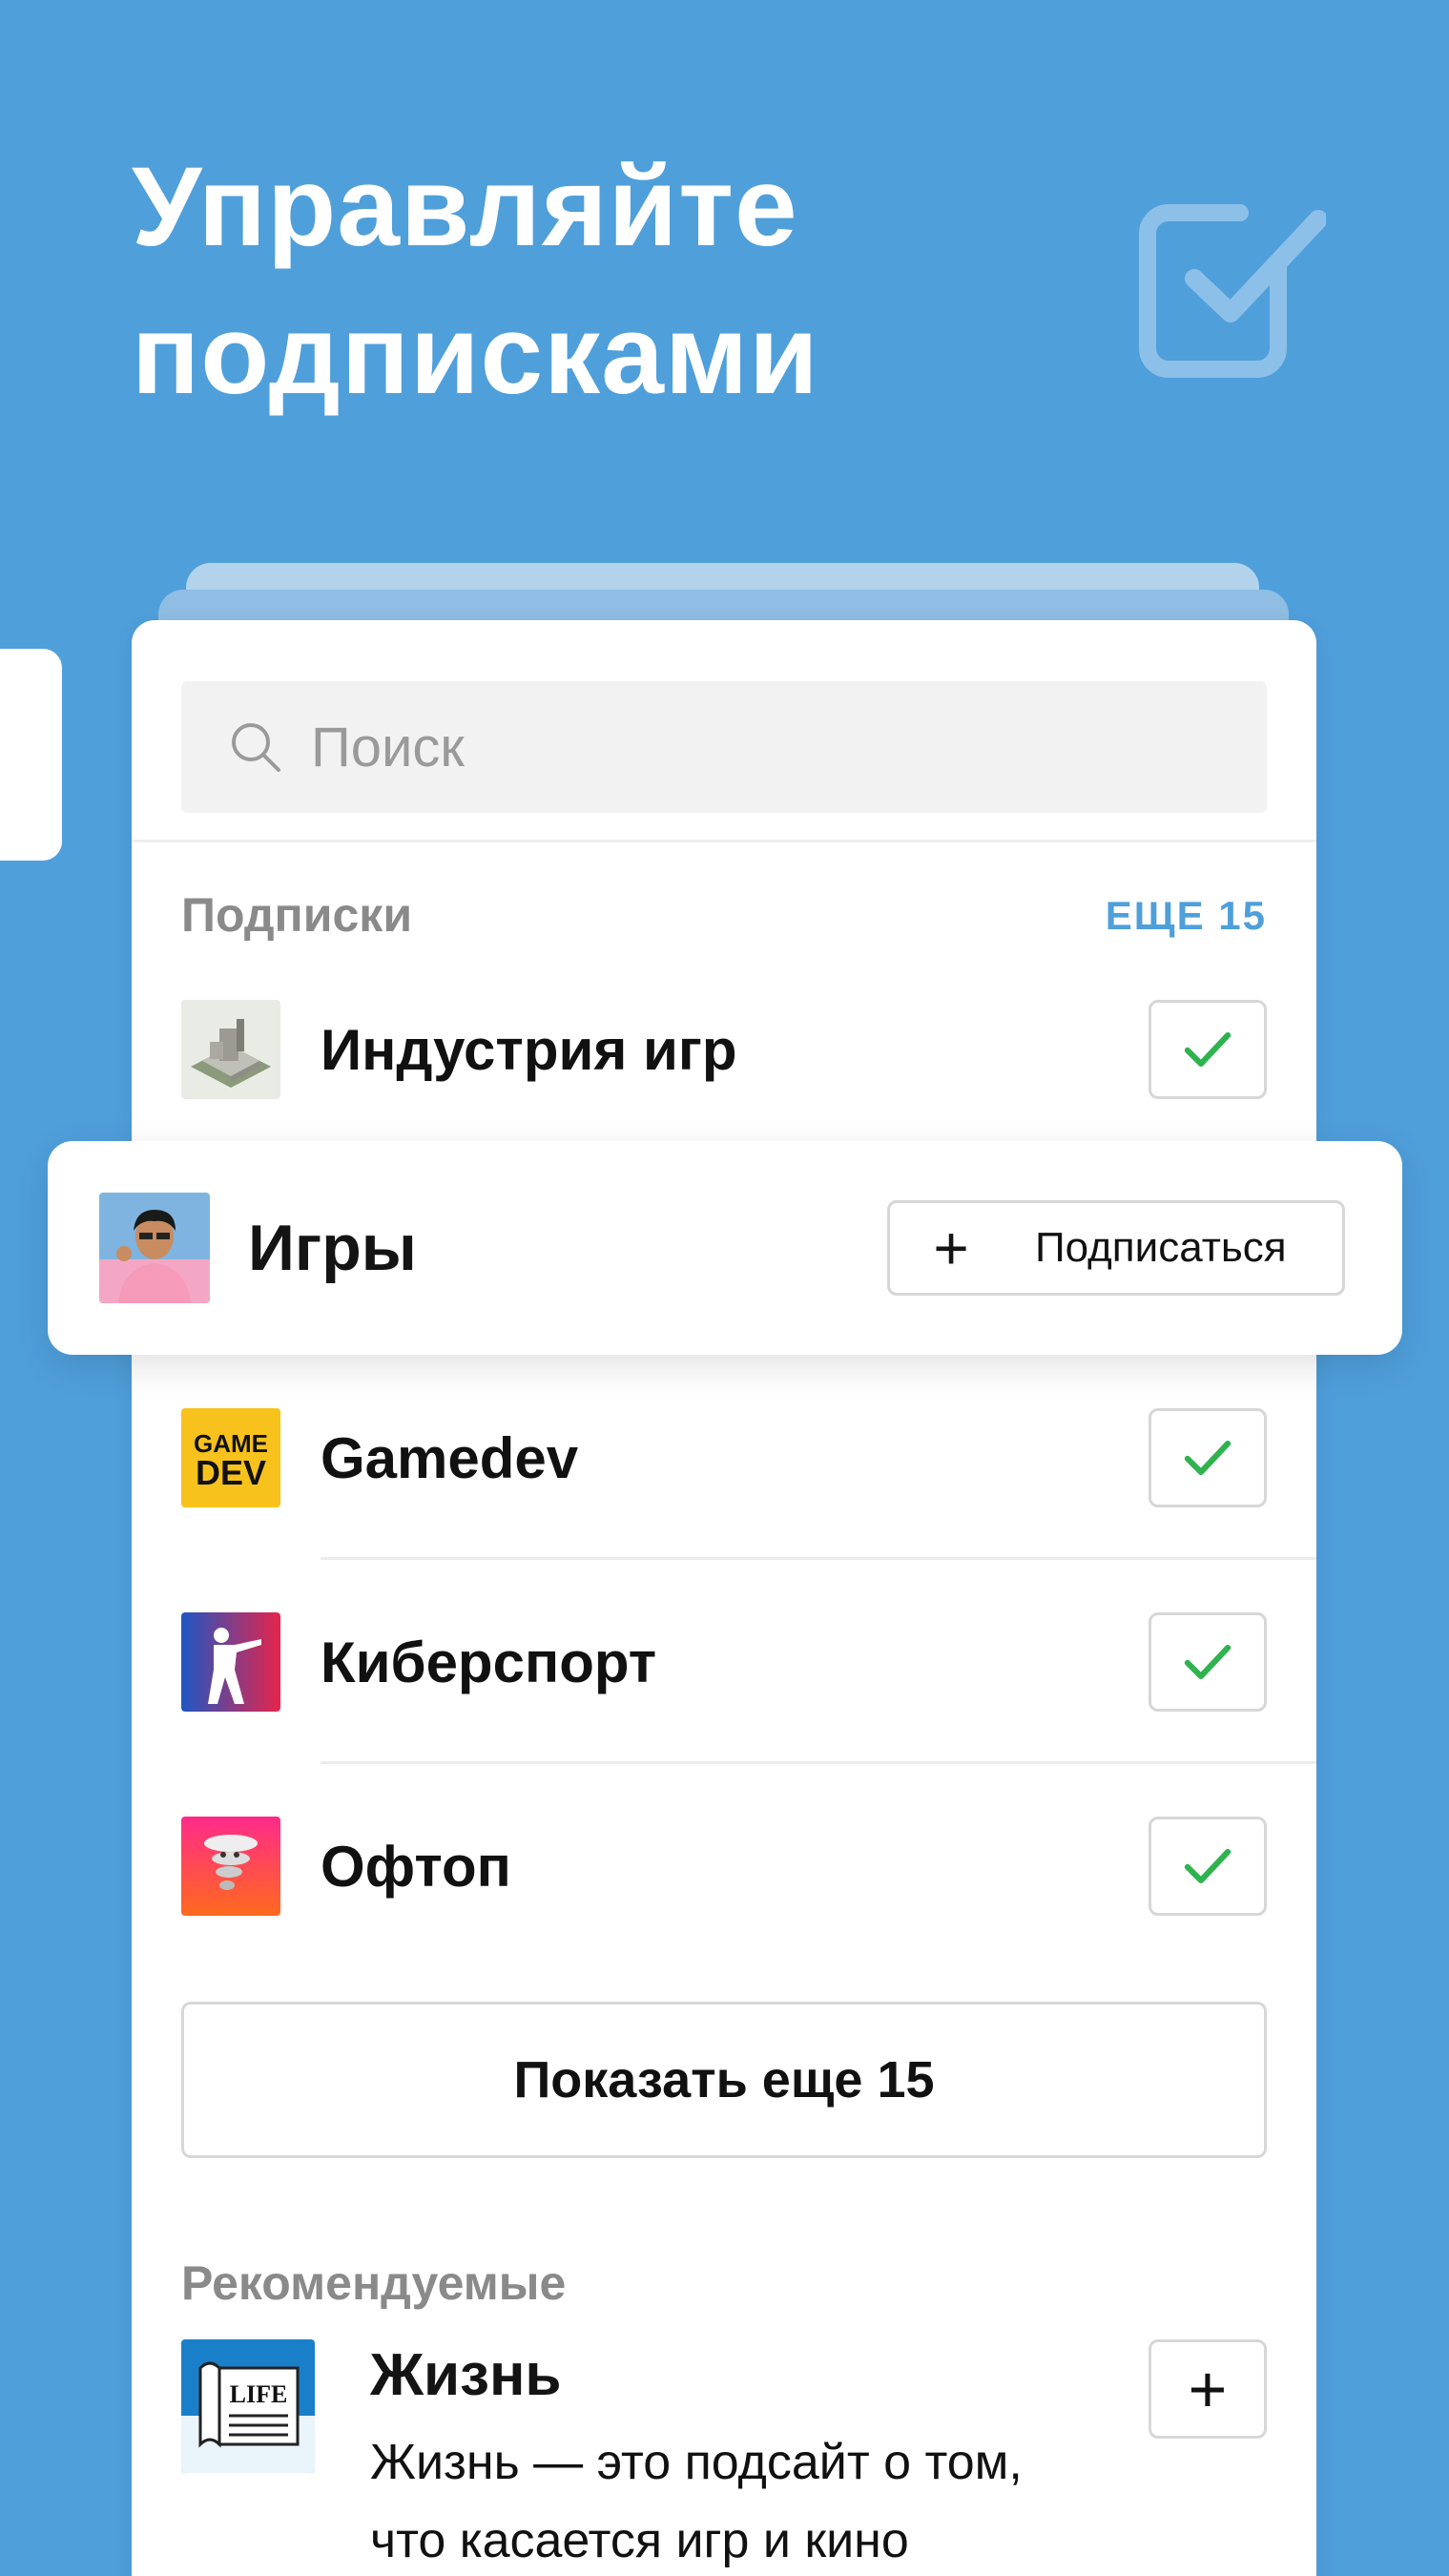 Image resolution: width=1449 pixels, height=2576 pixels. What do you see at coordinates (374, 2283) in the screenshot?
I see `recommended-title: Рекомендуемые` at bounding box center [374, 2283].